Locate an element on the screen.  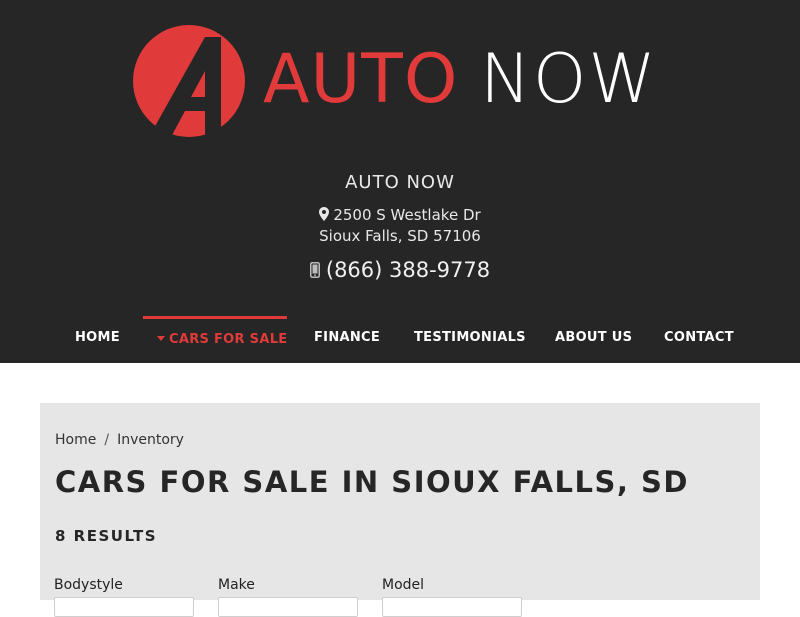
logo-text-auto: AUTO is located at coordinates (361, 79).